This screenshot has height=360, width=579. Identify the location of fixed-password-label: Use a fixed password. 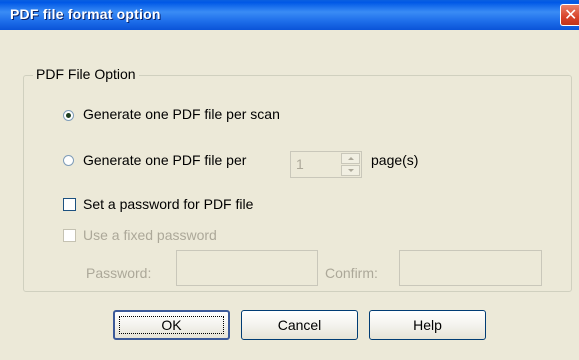
(150, 235).